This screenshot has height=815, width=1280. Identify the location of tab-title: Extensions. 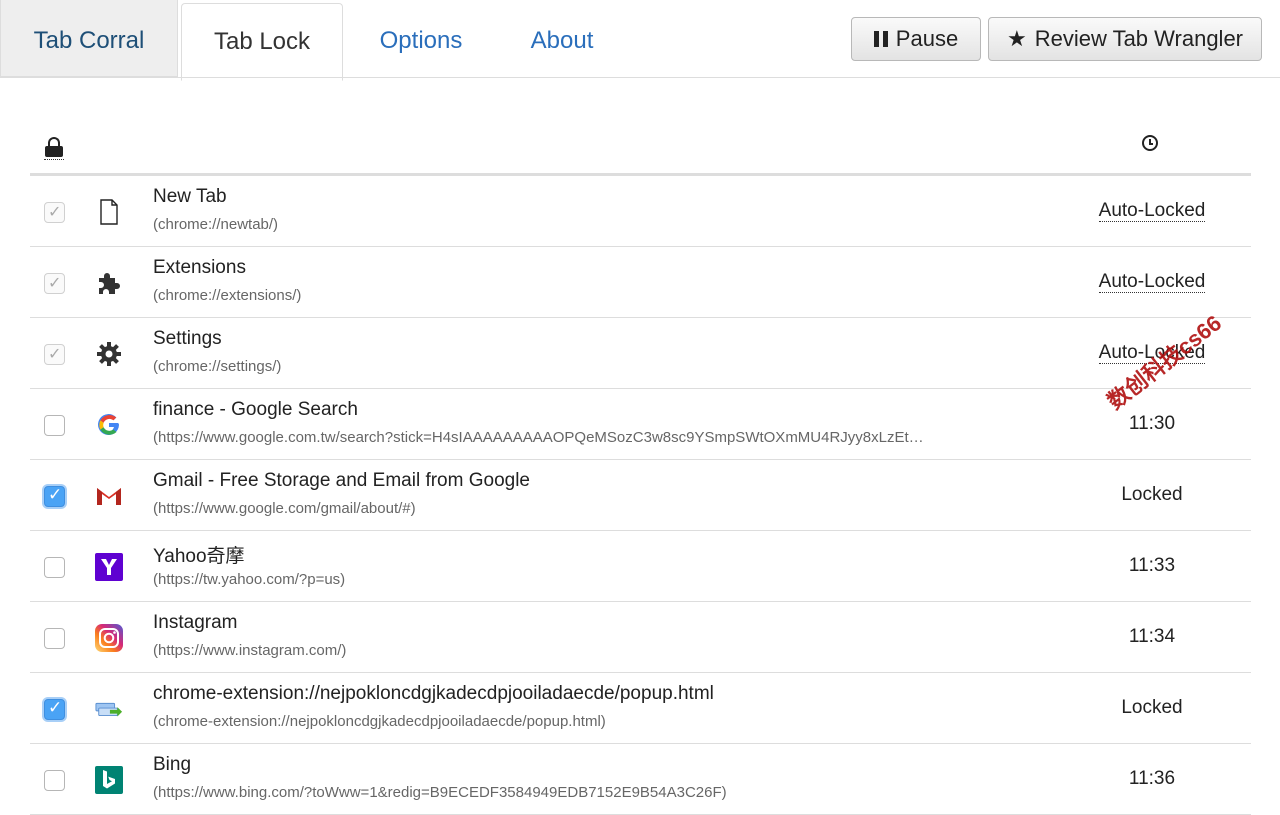
(199, 268).